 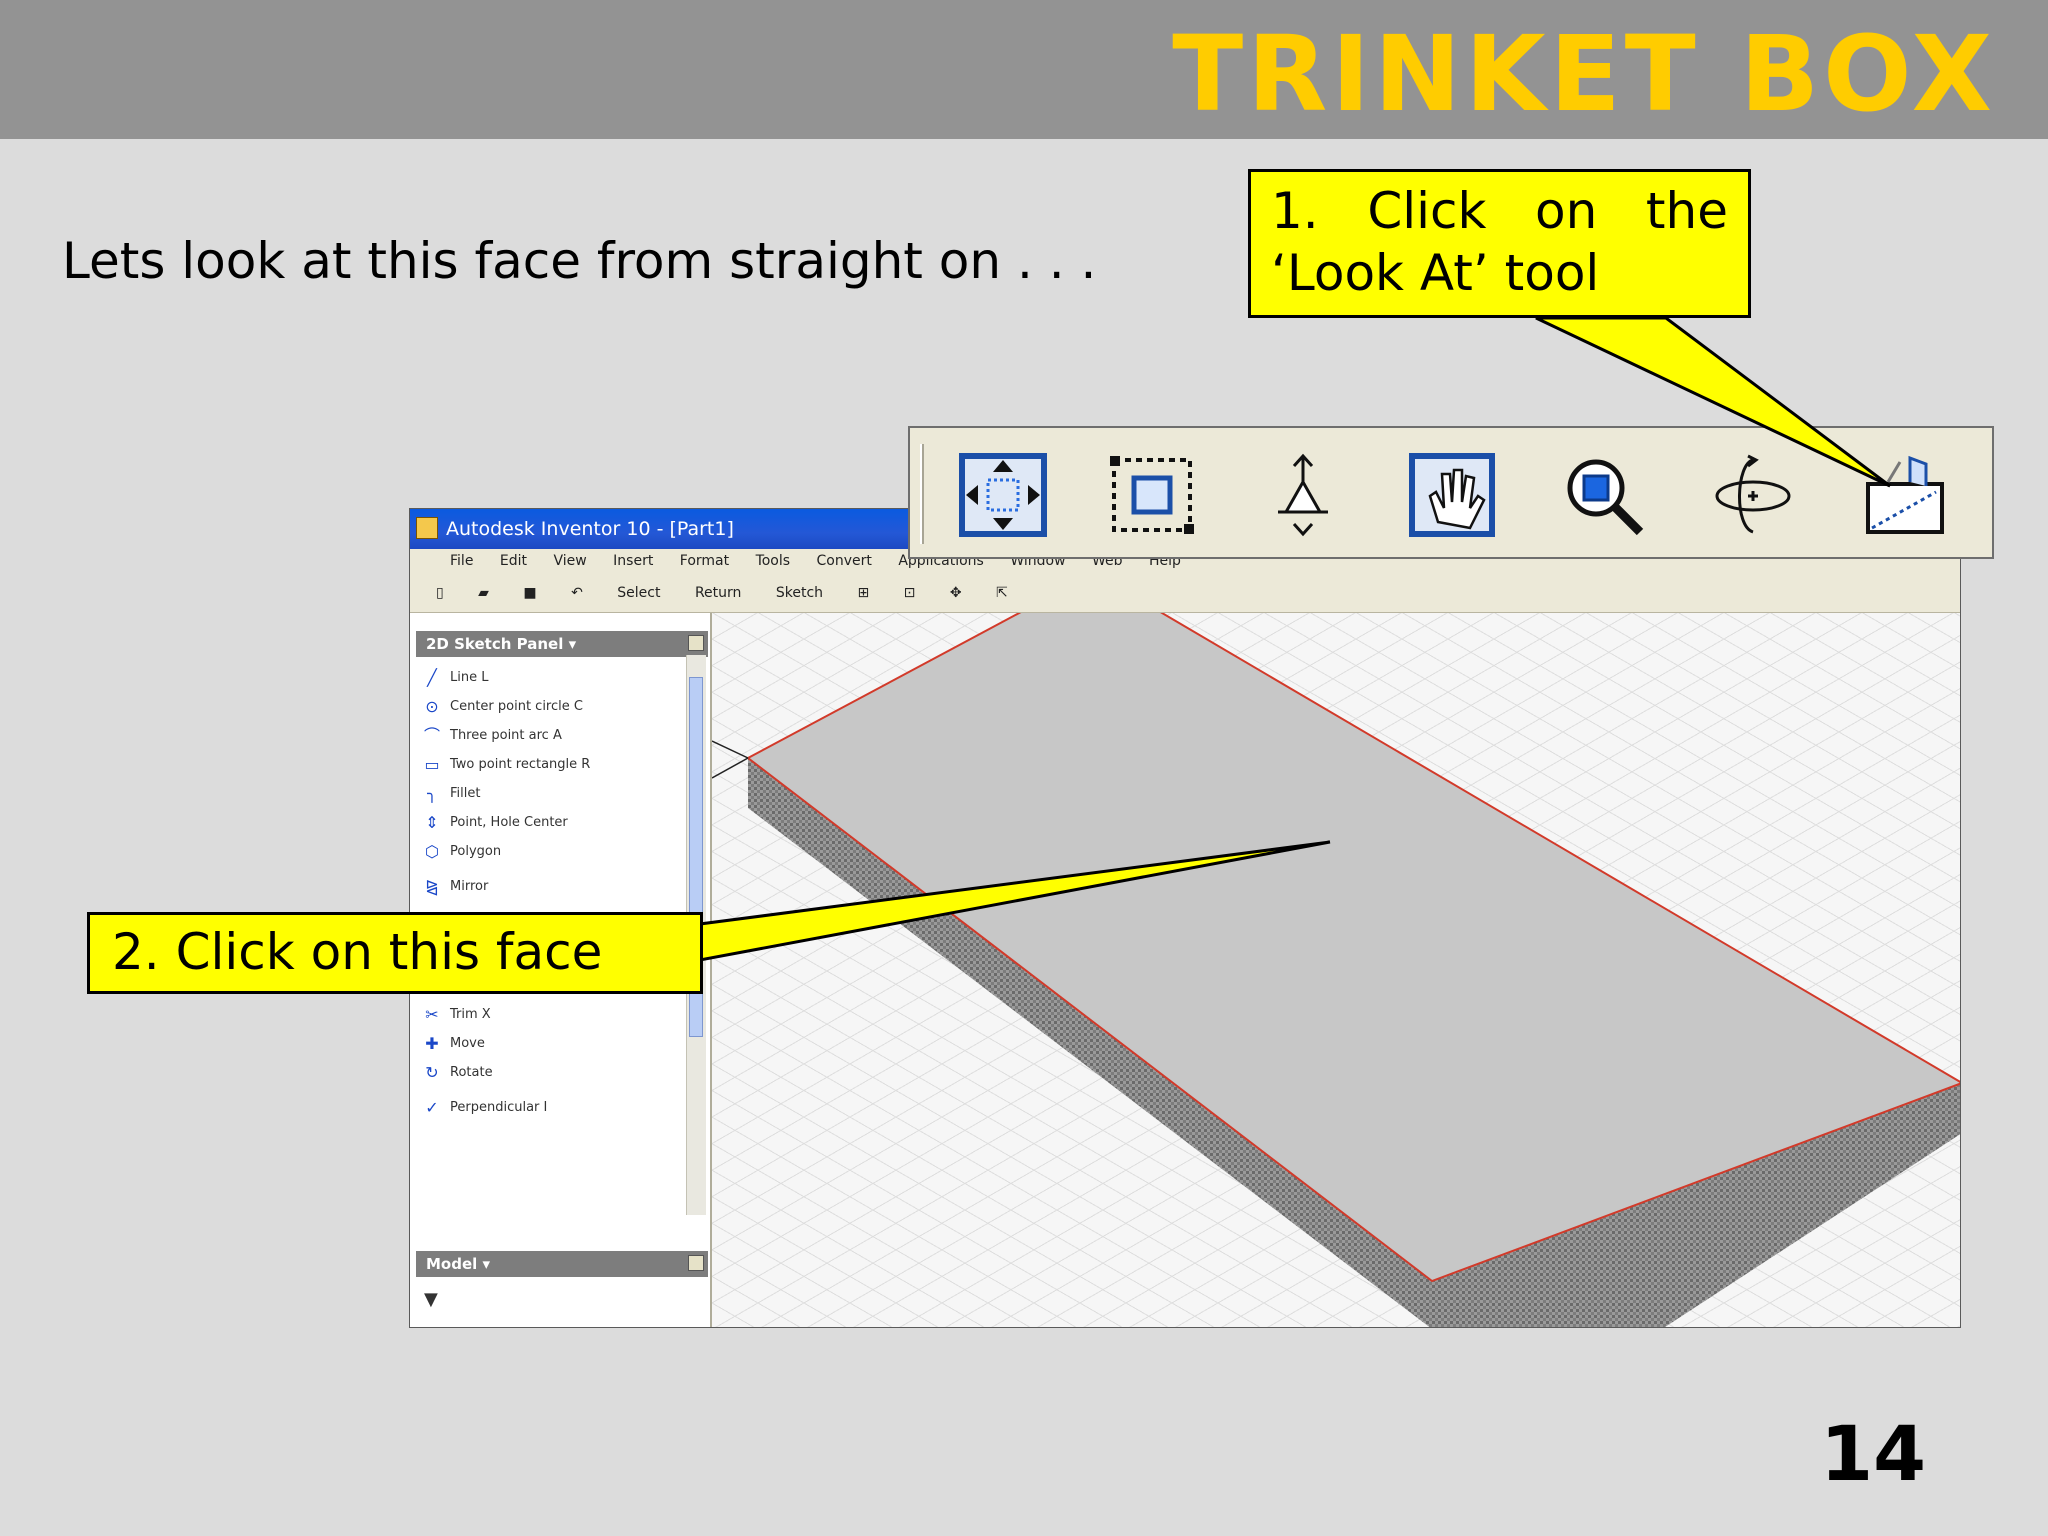 I want to click on sketch-tool-item: ▭ Two point rectangle R, so click(x=557, y=764).